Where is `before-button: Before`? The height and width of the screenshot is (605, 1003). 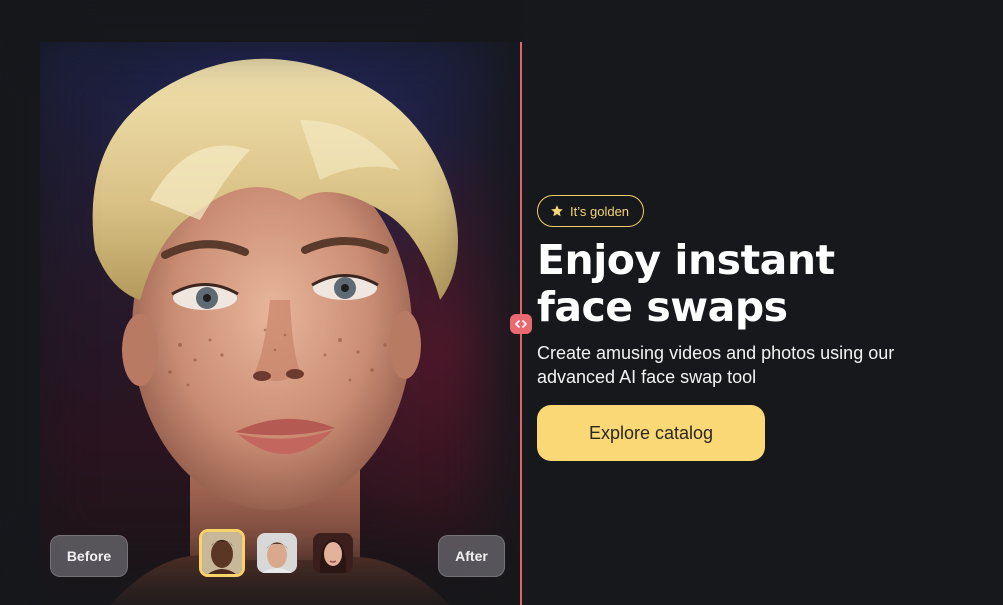
before-button: Before is located at coordinates (89, 556).